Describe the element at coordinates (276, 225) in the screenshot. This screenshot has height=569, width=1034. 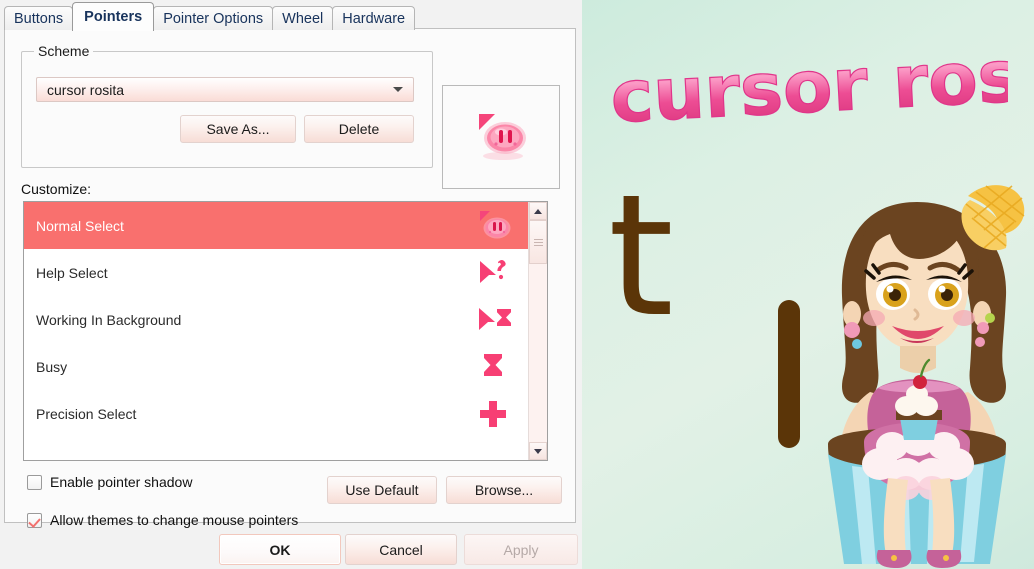
I see `list-item: Normal Select` at that location.